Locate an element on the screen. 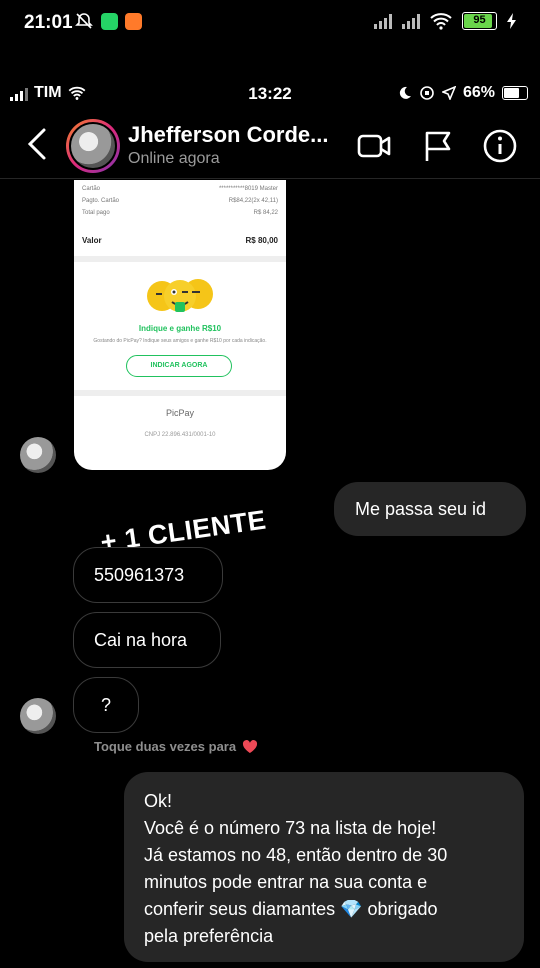 The height and width of the screenshot is (968, 540). ios-battery-percent: 66% is located at coordinates (478, 92).